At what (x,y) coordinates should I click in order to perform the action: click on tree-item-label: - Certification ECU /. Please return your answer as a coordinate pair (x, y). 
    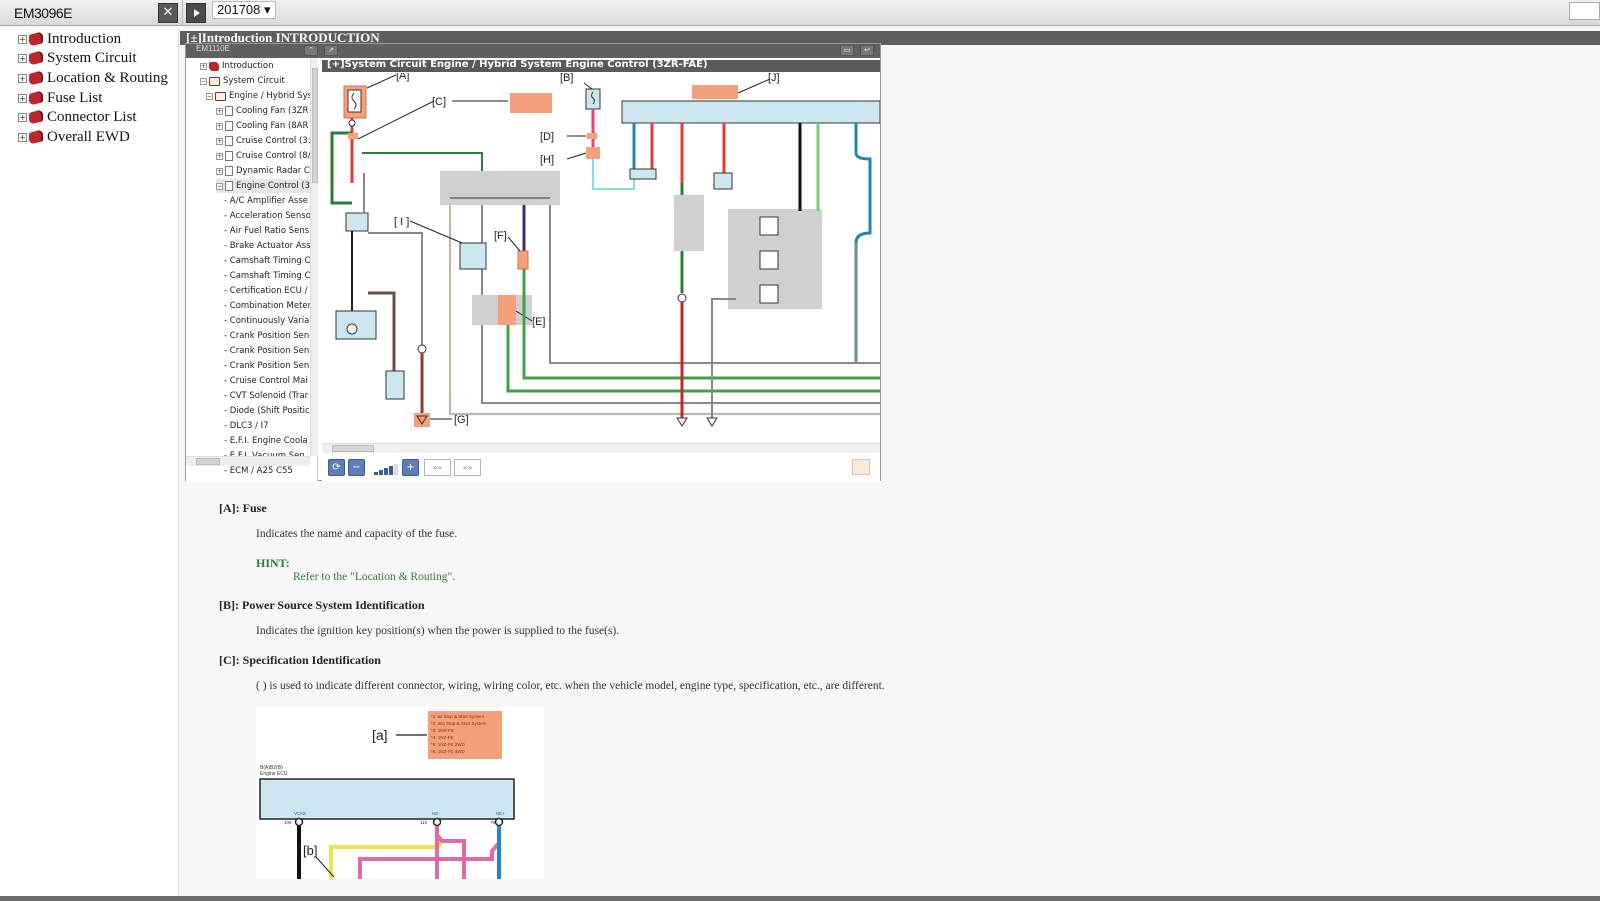
    Looking at the image, I should click on (266, 291).